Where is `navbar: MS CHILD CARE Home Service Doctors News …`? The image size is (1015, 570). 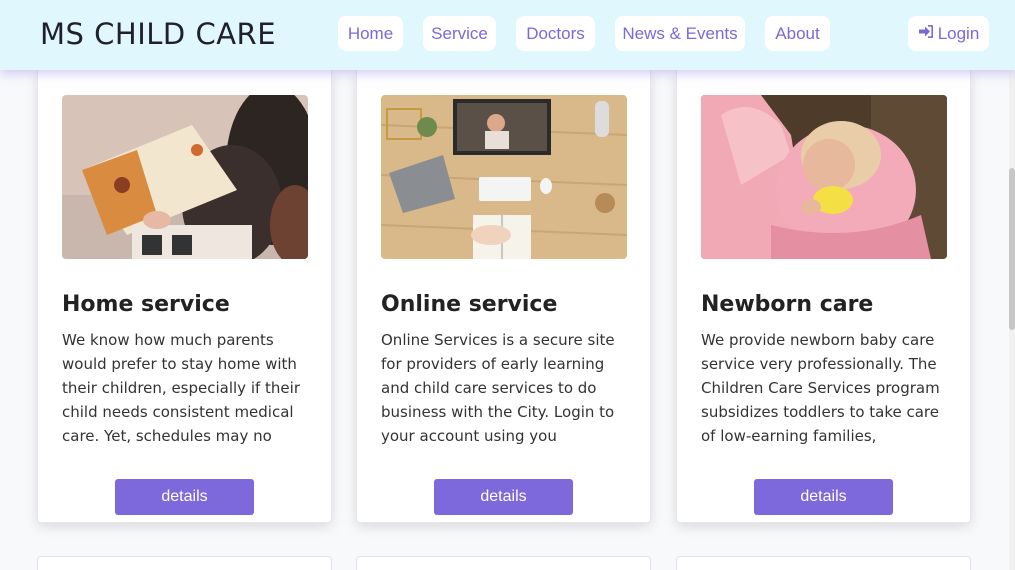
navbar: MS CHILD CARE Home Service Doctors News … is located at coordinates (507, 35).